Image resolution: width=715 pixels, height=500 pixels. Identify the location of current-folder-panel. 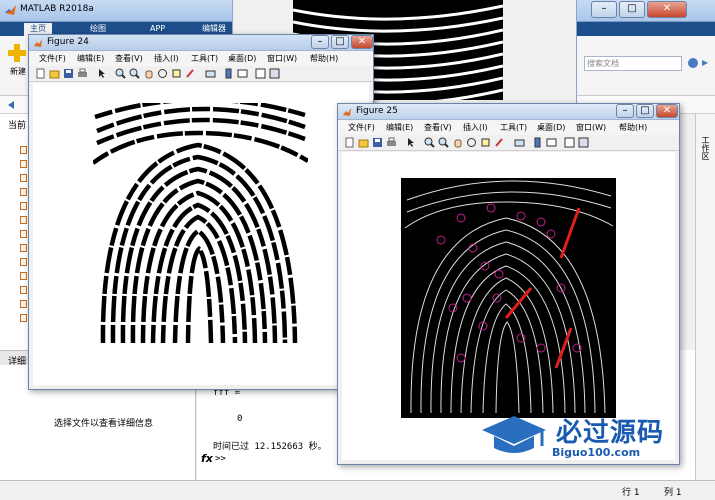
(15, 232).